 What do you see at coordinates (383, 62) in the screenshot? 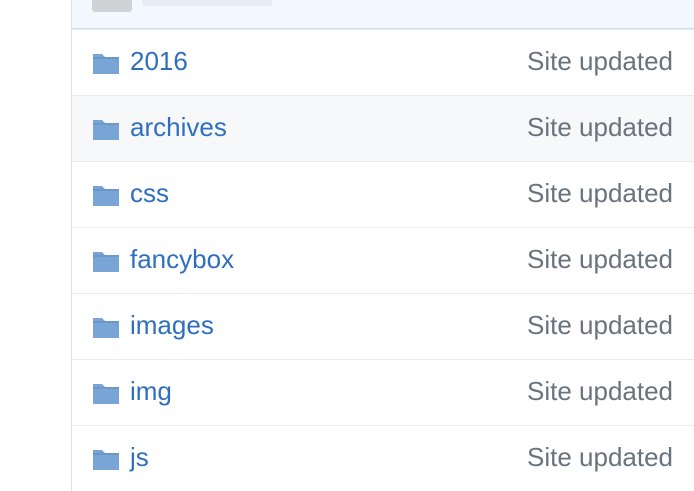
I see `file-row-2016: 2016 Site updated` at bounding box center [383, 62].